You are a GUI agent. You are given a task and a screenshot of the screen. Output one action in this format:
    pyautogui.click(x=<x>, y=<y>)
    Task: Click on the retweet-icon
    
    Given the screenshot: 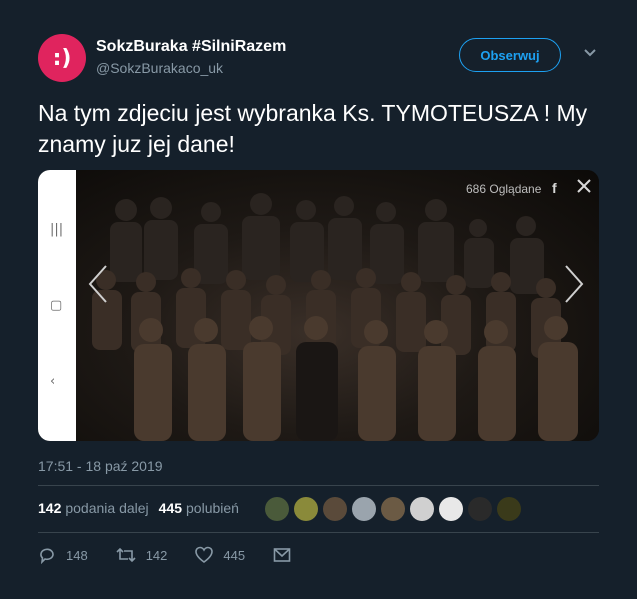 What is the action you would take?
    pyautogui.click(x=126, y=555)
    